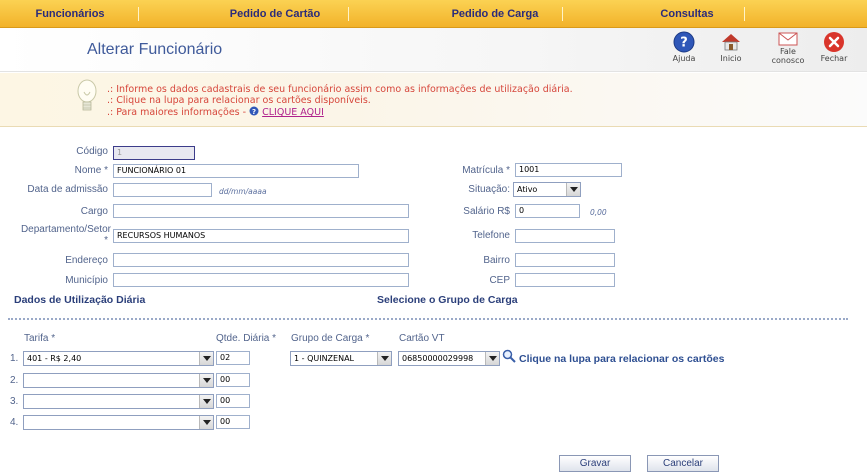 The width and height of the screenshot is (867, 475). I want to click on nav-consultas: Consultas, so click(687, 14).